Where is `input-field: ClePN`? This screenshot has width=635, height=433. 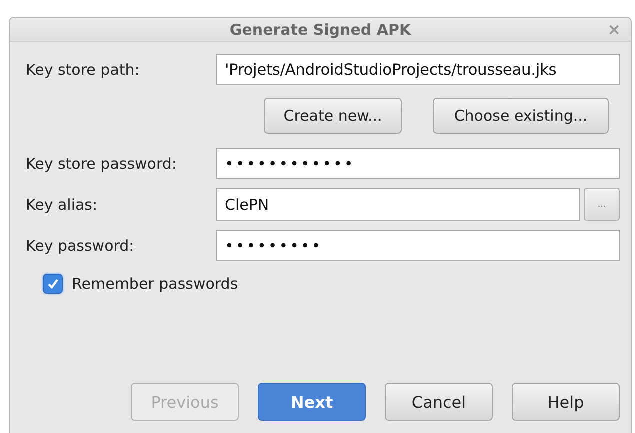
input-field: ClePN is located at coordinates (398, 204).